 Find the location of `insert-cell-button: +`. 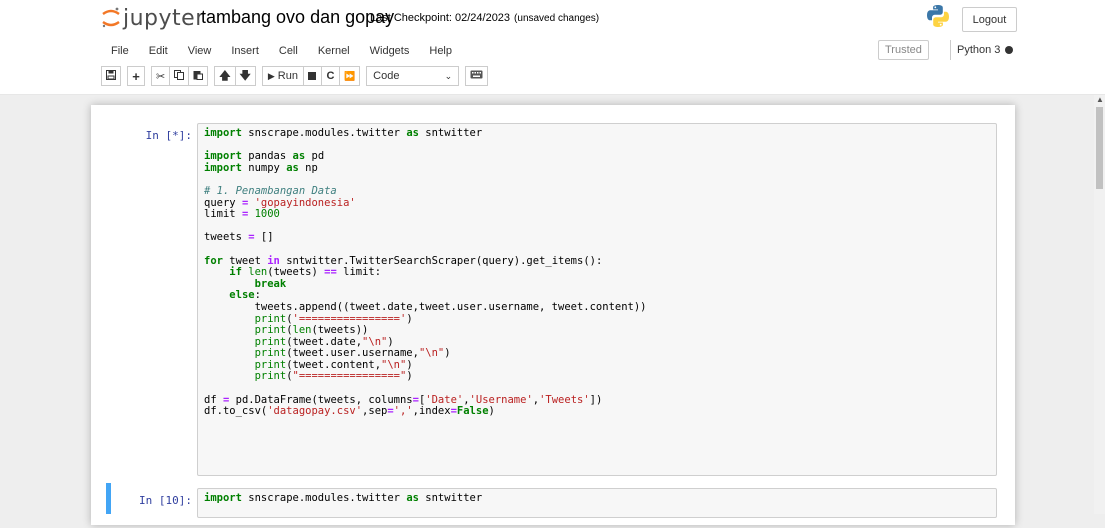

insert-cell-button: + is located at coordinates (136, 76).